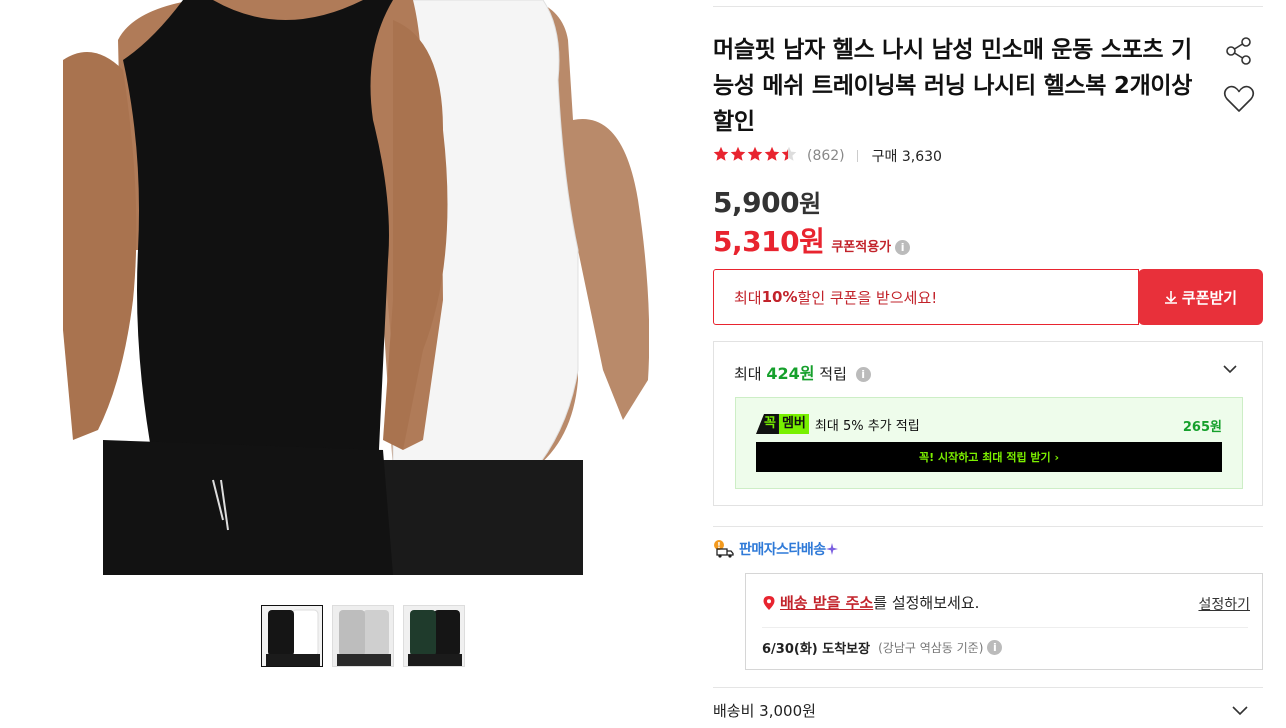  Describe the element at coordinates (764, 711) in the screenshot. I see `shipping-fee: 배송비 3,000원` at that location.